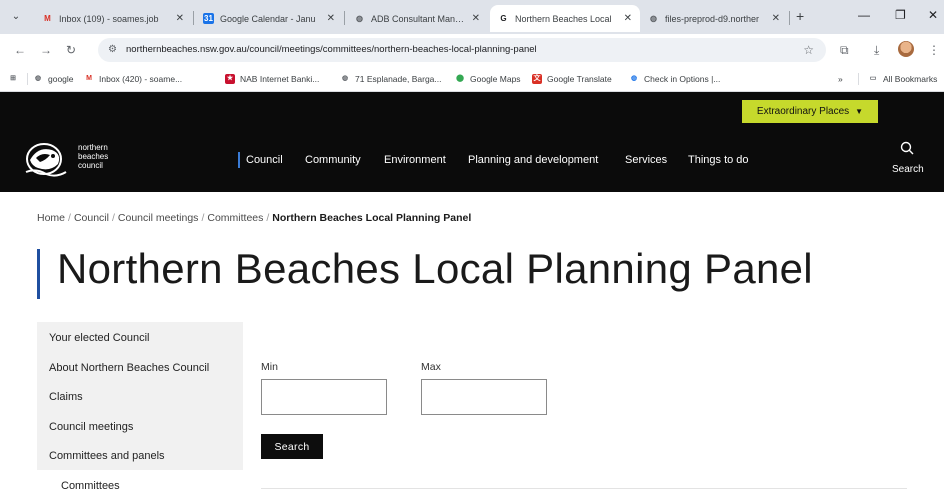 The height and width of the screenshot is (498, 944). Describe the element at coordinates (20, 50) in the screenshot. I see `back-arrow-icon: ←` at that location.